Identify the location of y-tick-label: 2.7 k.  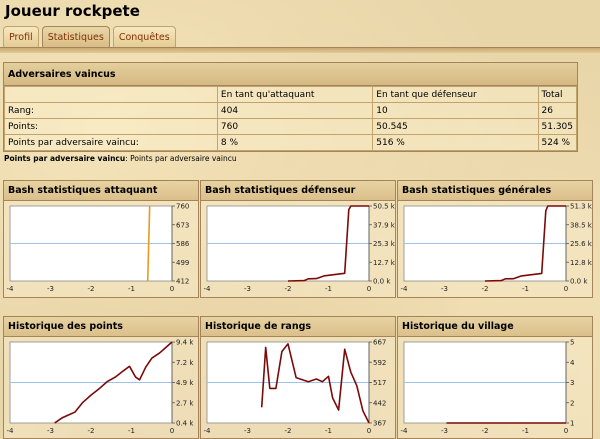
(185, 403).